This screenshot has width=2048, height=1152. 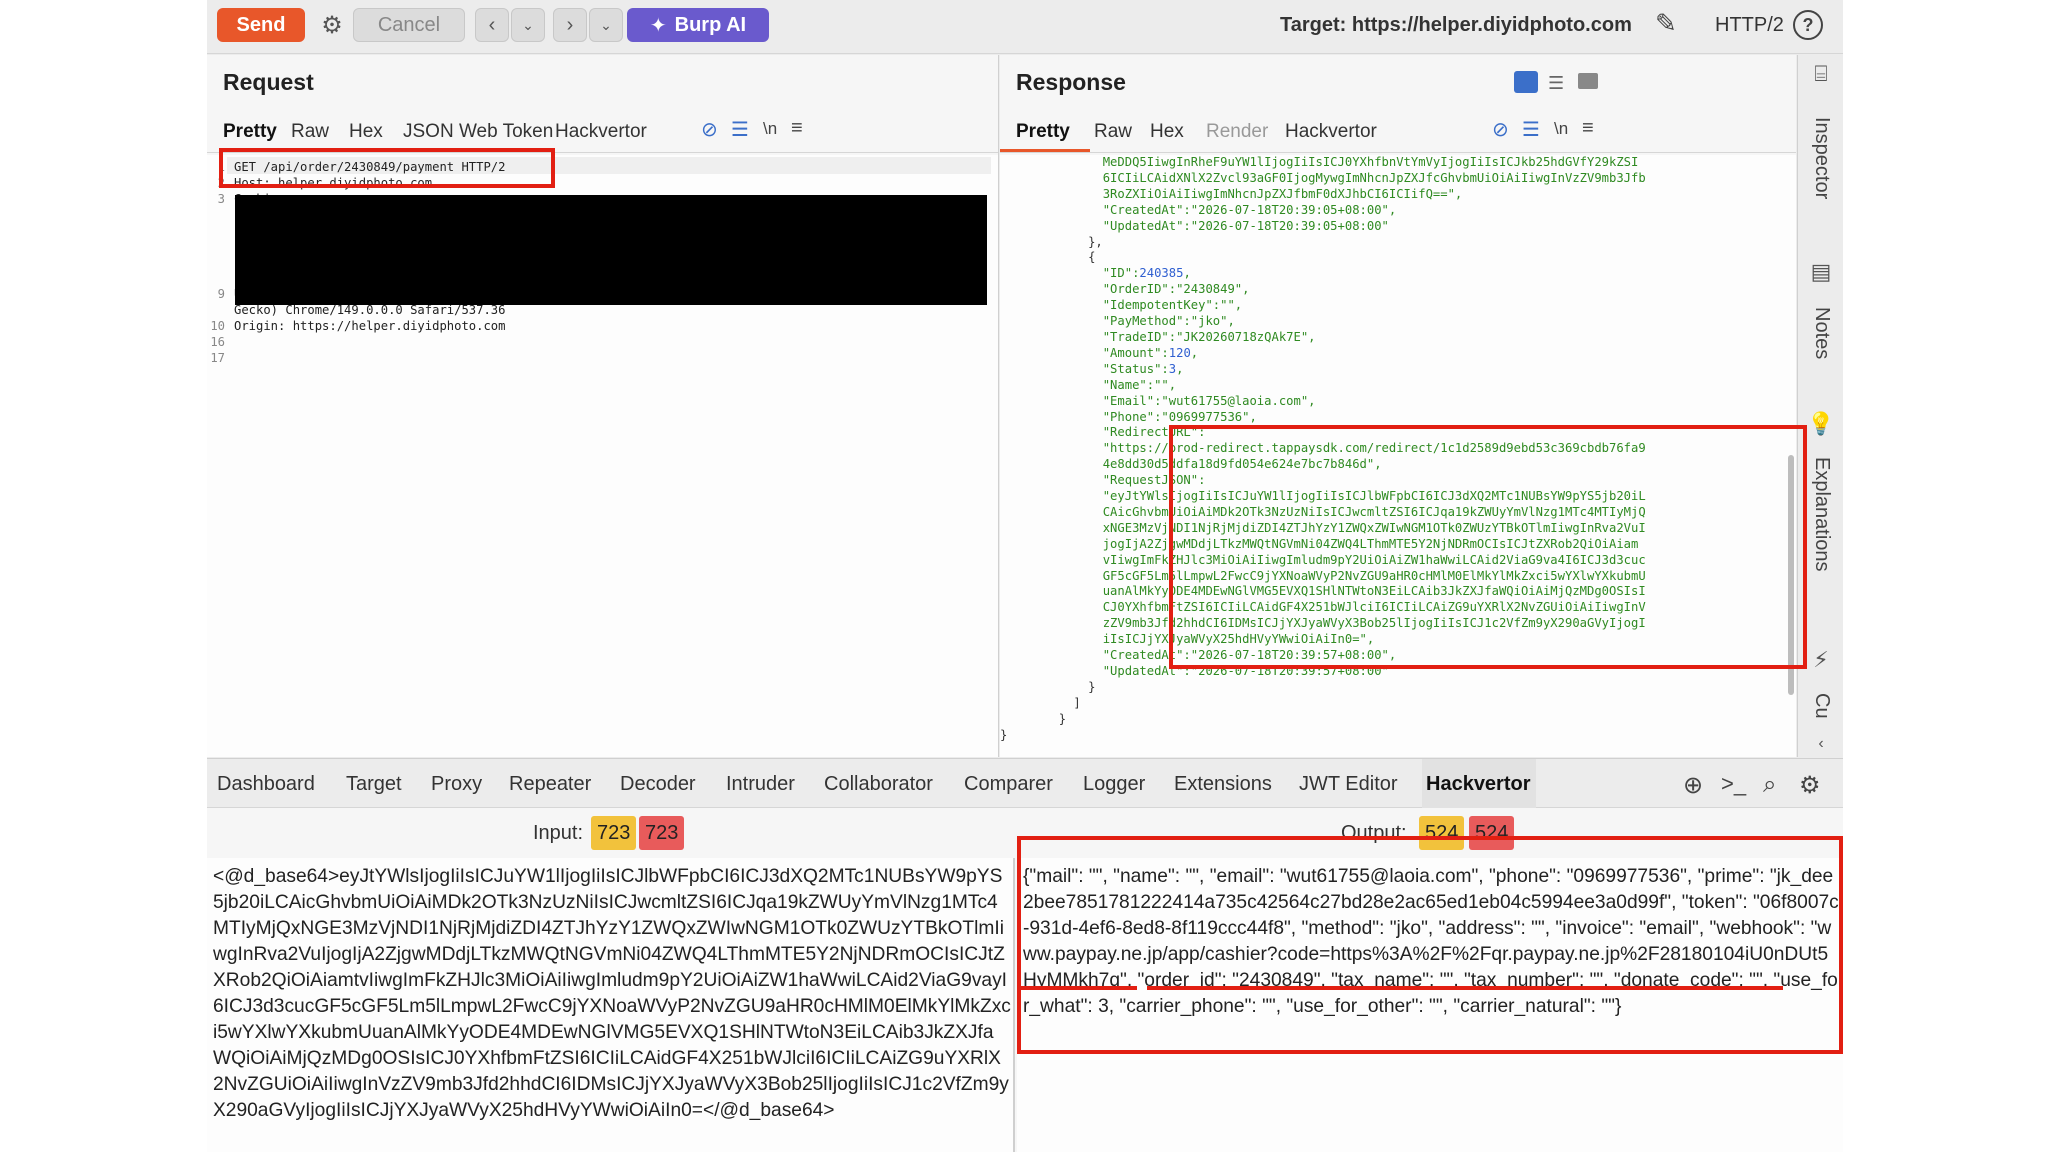 What do you see at coordinates (1194, 225) in the screenshot?
I see `response-code-line: "UpdatedAt":"2026-07-18T20:39:05+08:00"` at bounding box center [1194, 225].